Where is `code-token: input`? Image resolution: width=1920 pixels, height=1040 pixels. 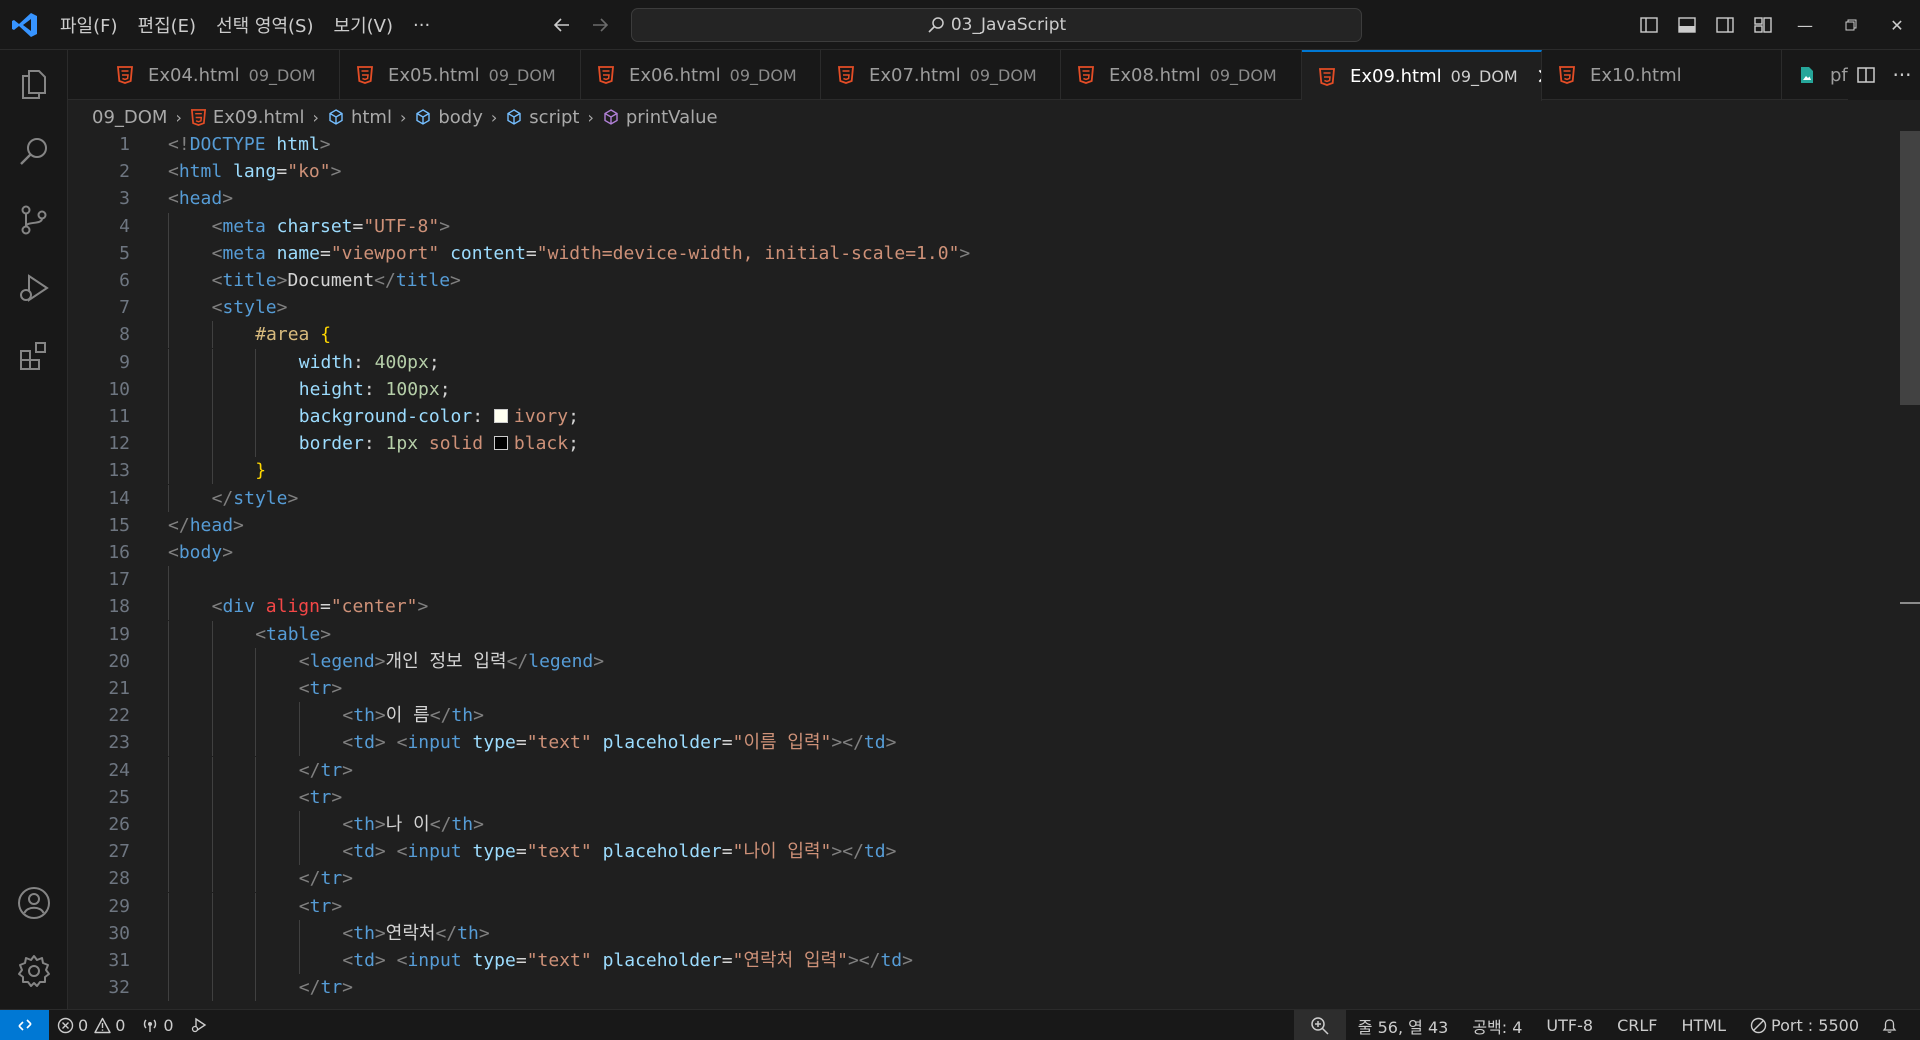
code-token: input is located at coordinates (434, 960).